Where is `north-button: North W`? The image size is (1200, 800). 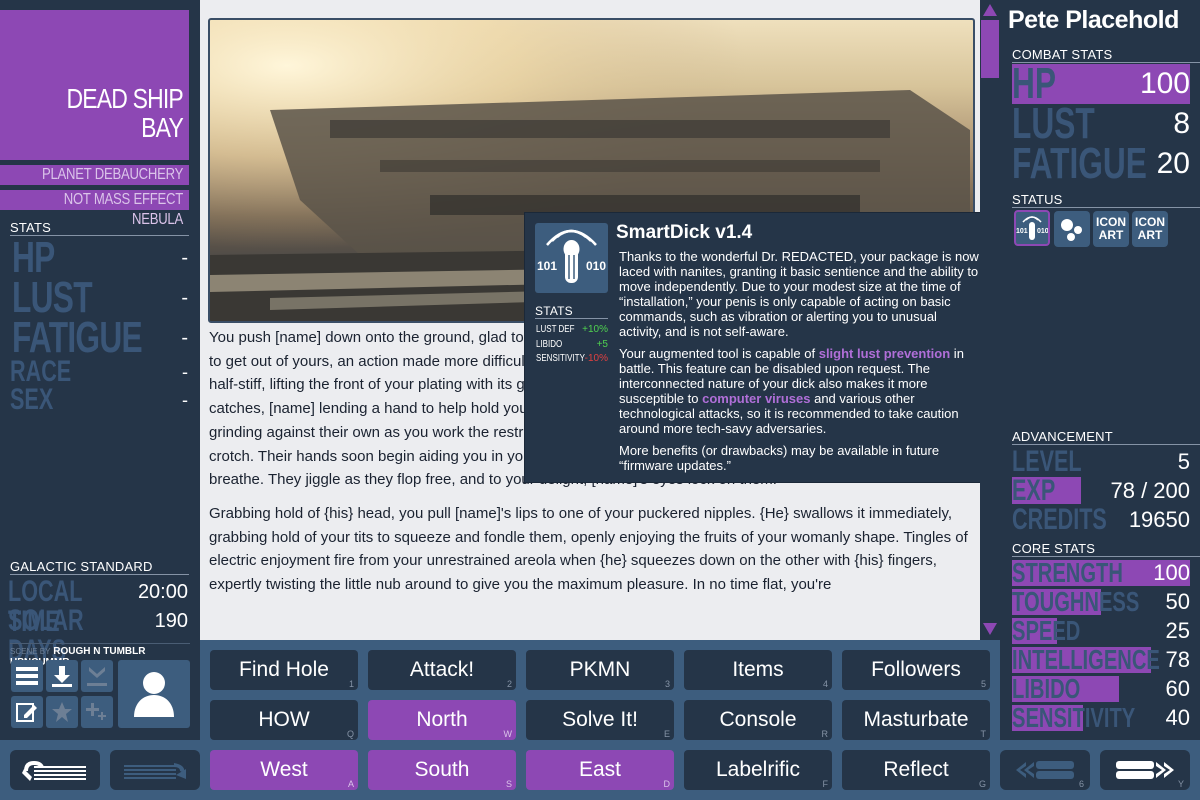 north-button: North W is located at coordinates (442, 720).